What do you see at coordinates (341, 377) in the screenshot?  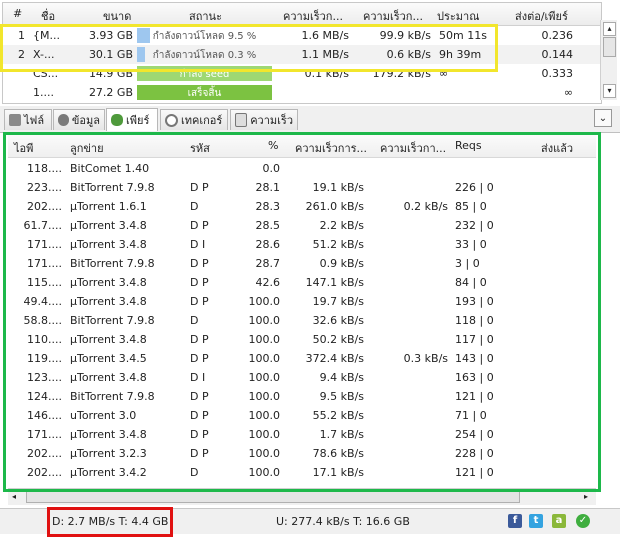 I see `peer-down: 9.4 kB/s` at bounding box center [341, 377].